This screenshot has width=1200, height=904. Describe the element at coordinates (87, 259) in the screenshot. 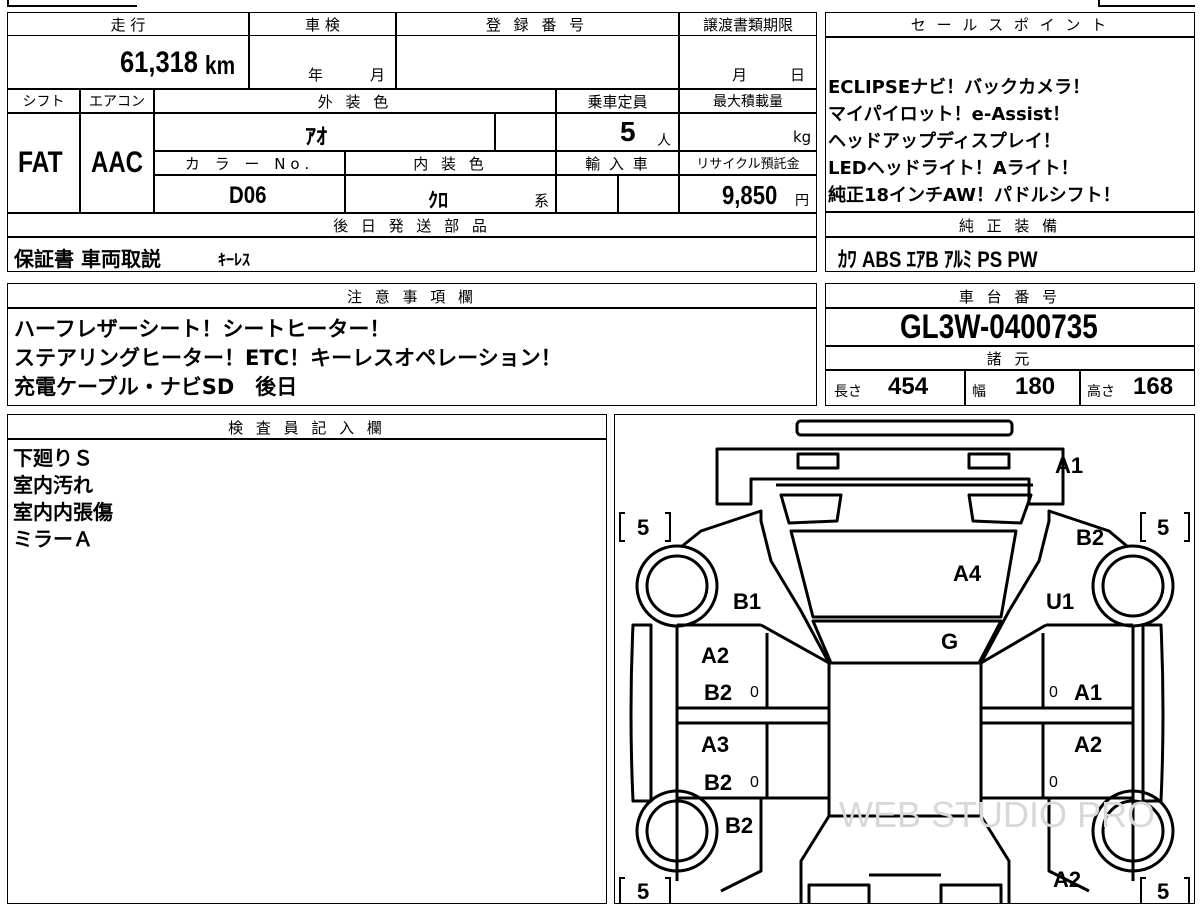

I see `later-parts-value1: 保証書 車両取説` at that location.